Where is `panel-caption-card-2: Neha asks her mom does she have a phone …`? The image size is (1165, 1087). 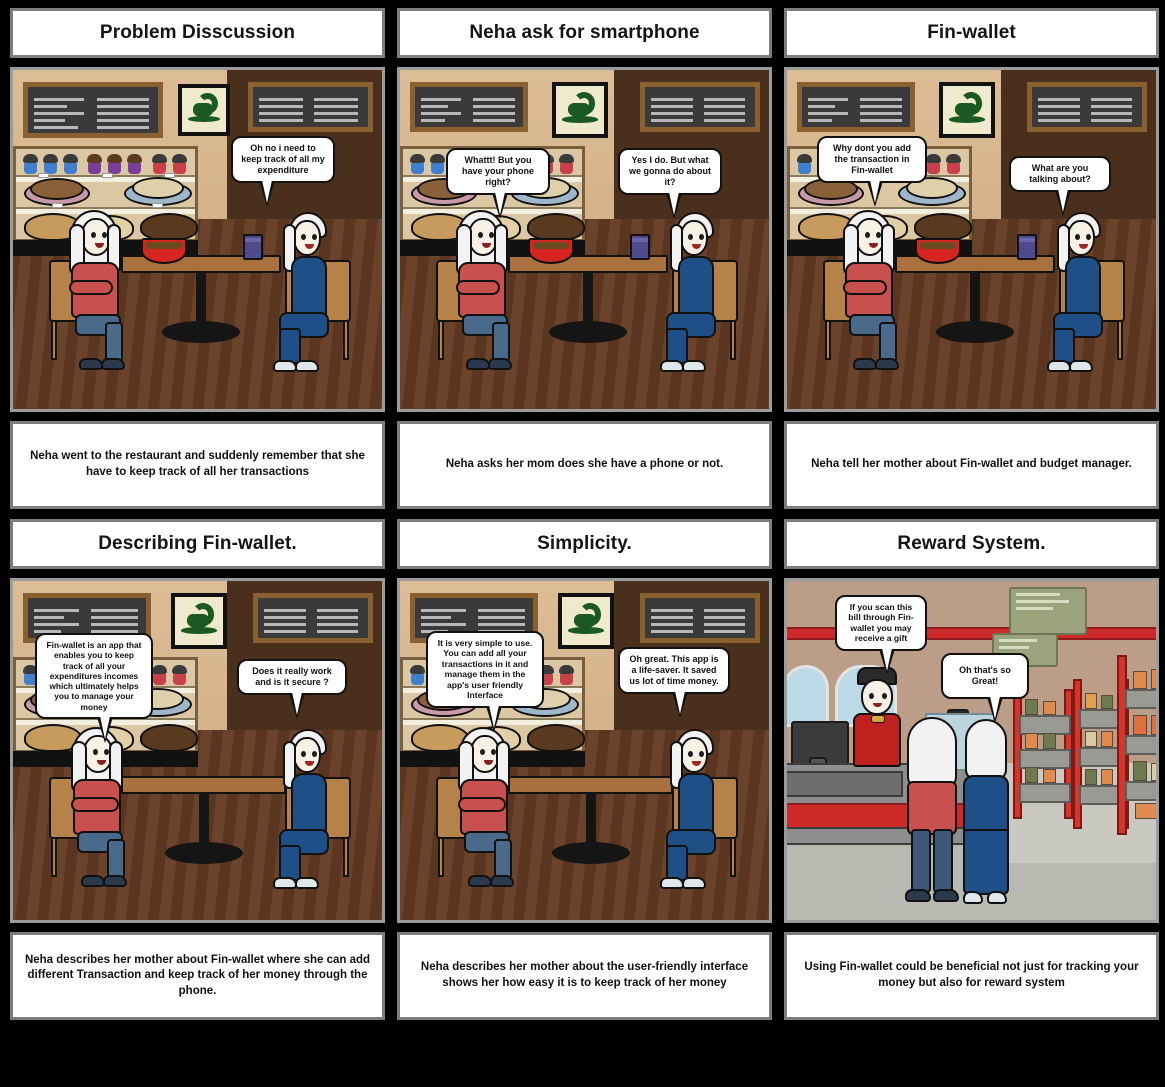 panel-caption-card-2: Neha asks her mom does she have a phone … is located at coordinates (584, 465).